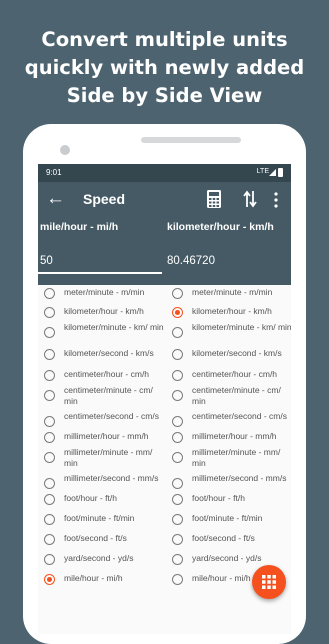 This screenshot has height=644, width=329. I want to click on grid-icon, so click(269, 582).